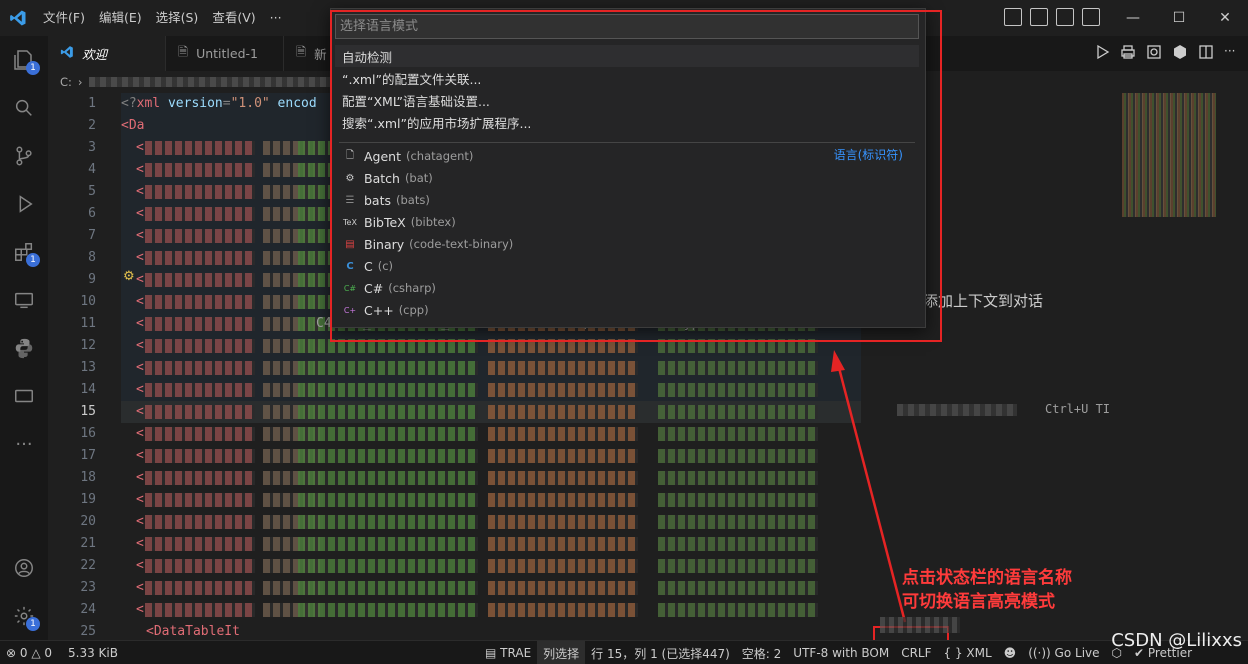 This screenshot has width=1248, height=664. What do you see at coordinates (88, 455) in the screenshot?
I see `line-number: 17` at bounding box center [88, 455].